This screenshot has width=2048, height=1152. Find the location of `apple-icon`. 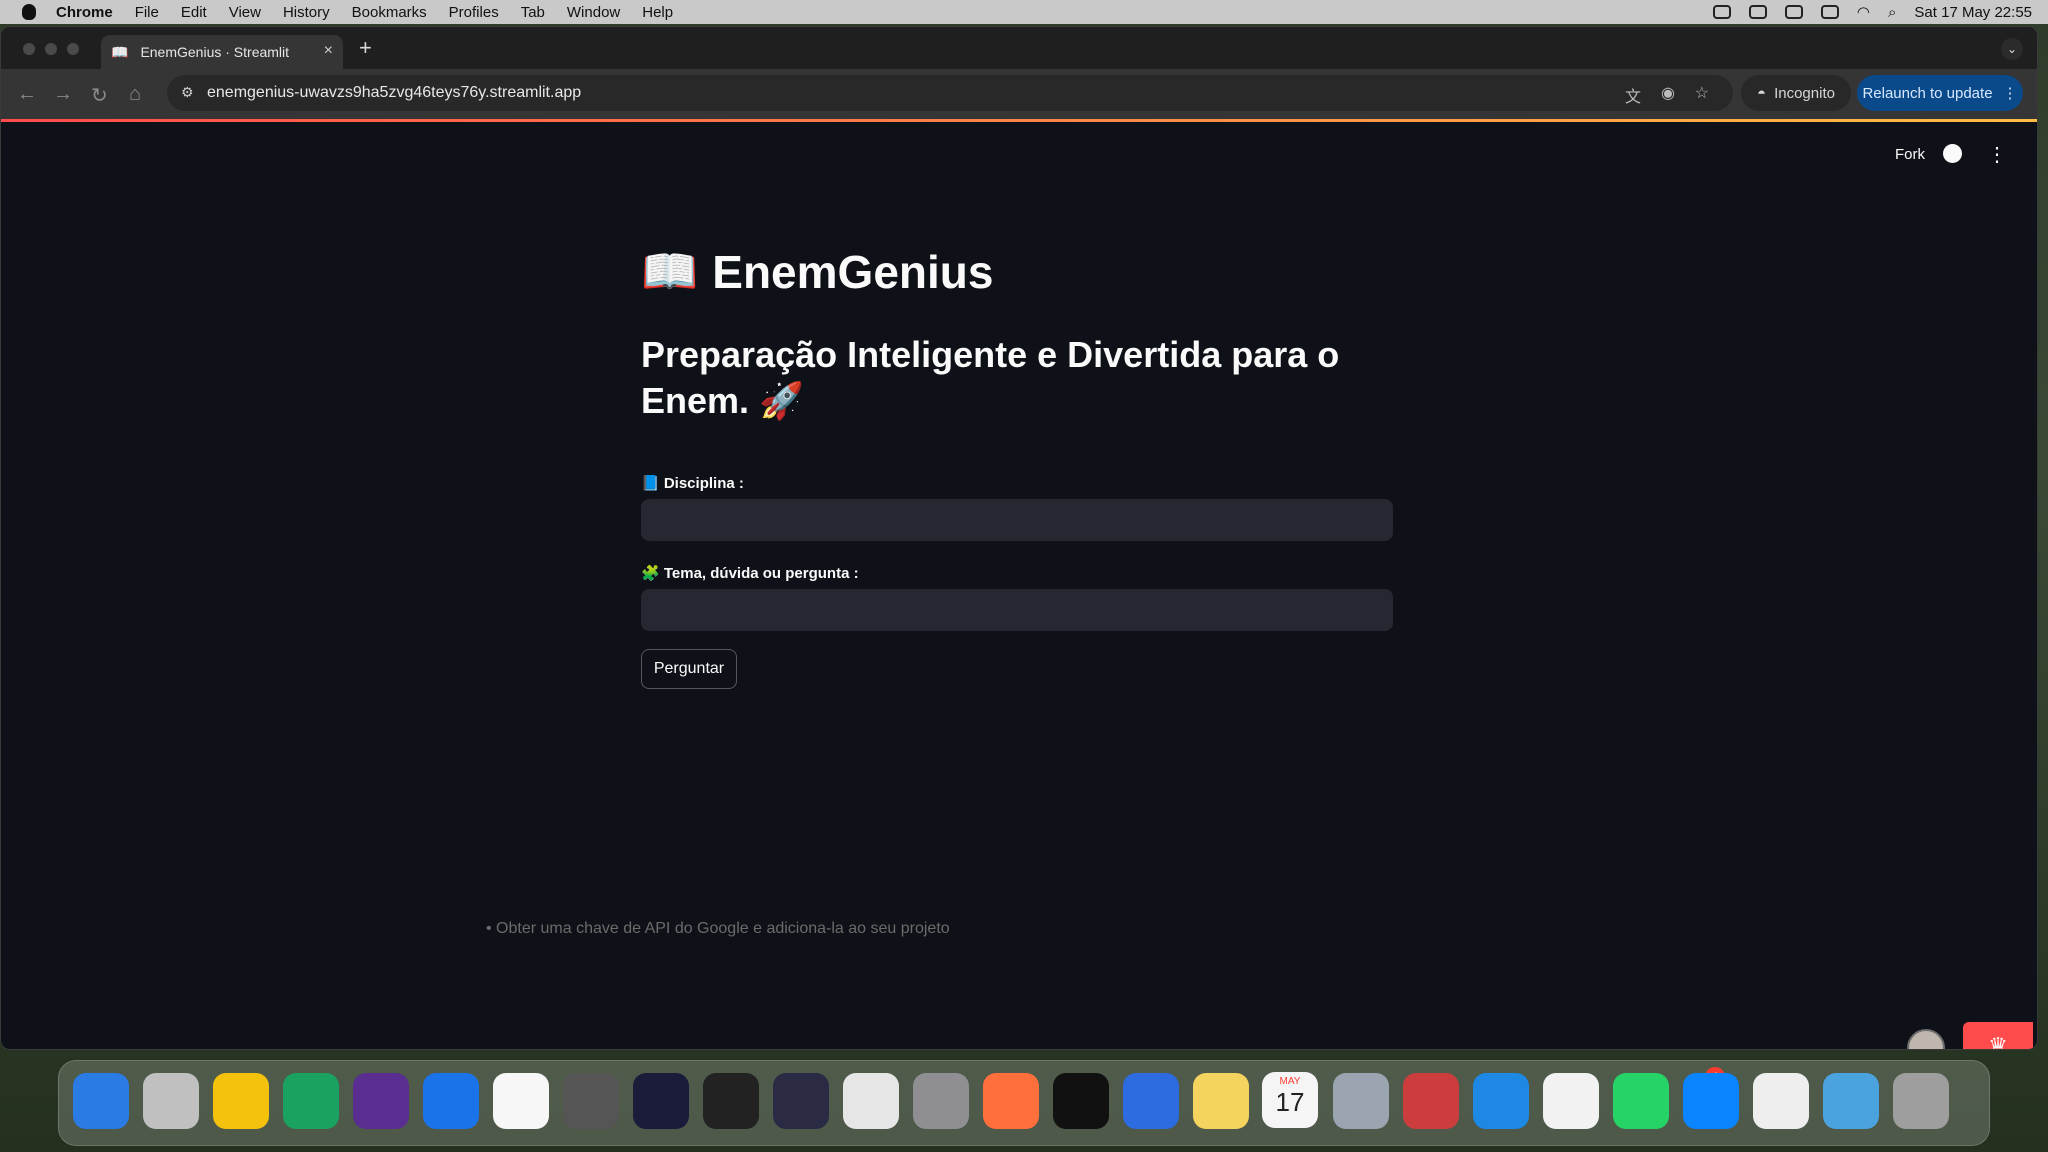

apple-icon is located at coordinates (29, 12).